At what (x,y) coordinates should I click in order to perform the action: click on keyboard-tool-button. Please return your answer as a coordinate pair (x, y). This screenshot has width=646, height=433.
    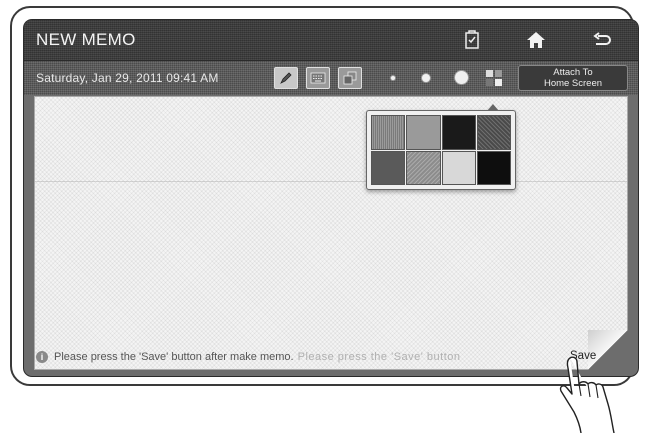
    Looking at the image, I should click on (318, 78).